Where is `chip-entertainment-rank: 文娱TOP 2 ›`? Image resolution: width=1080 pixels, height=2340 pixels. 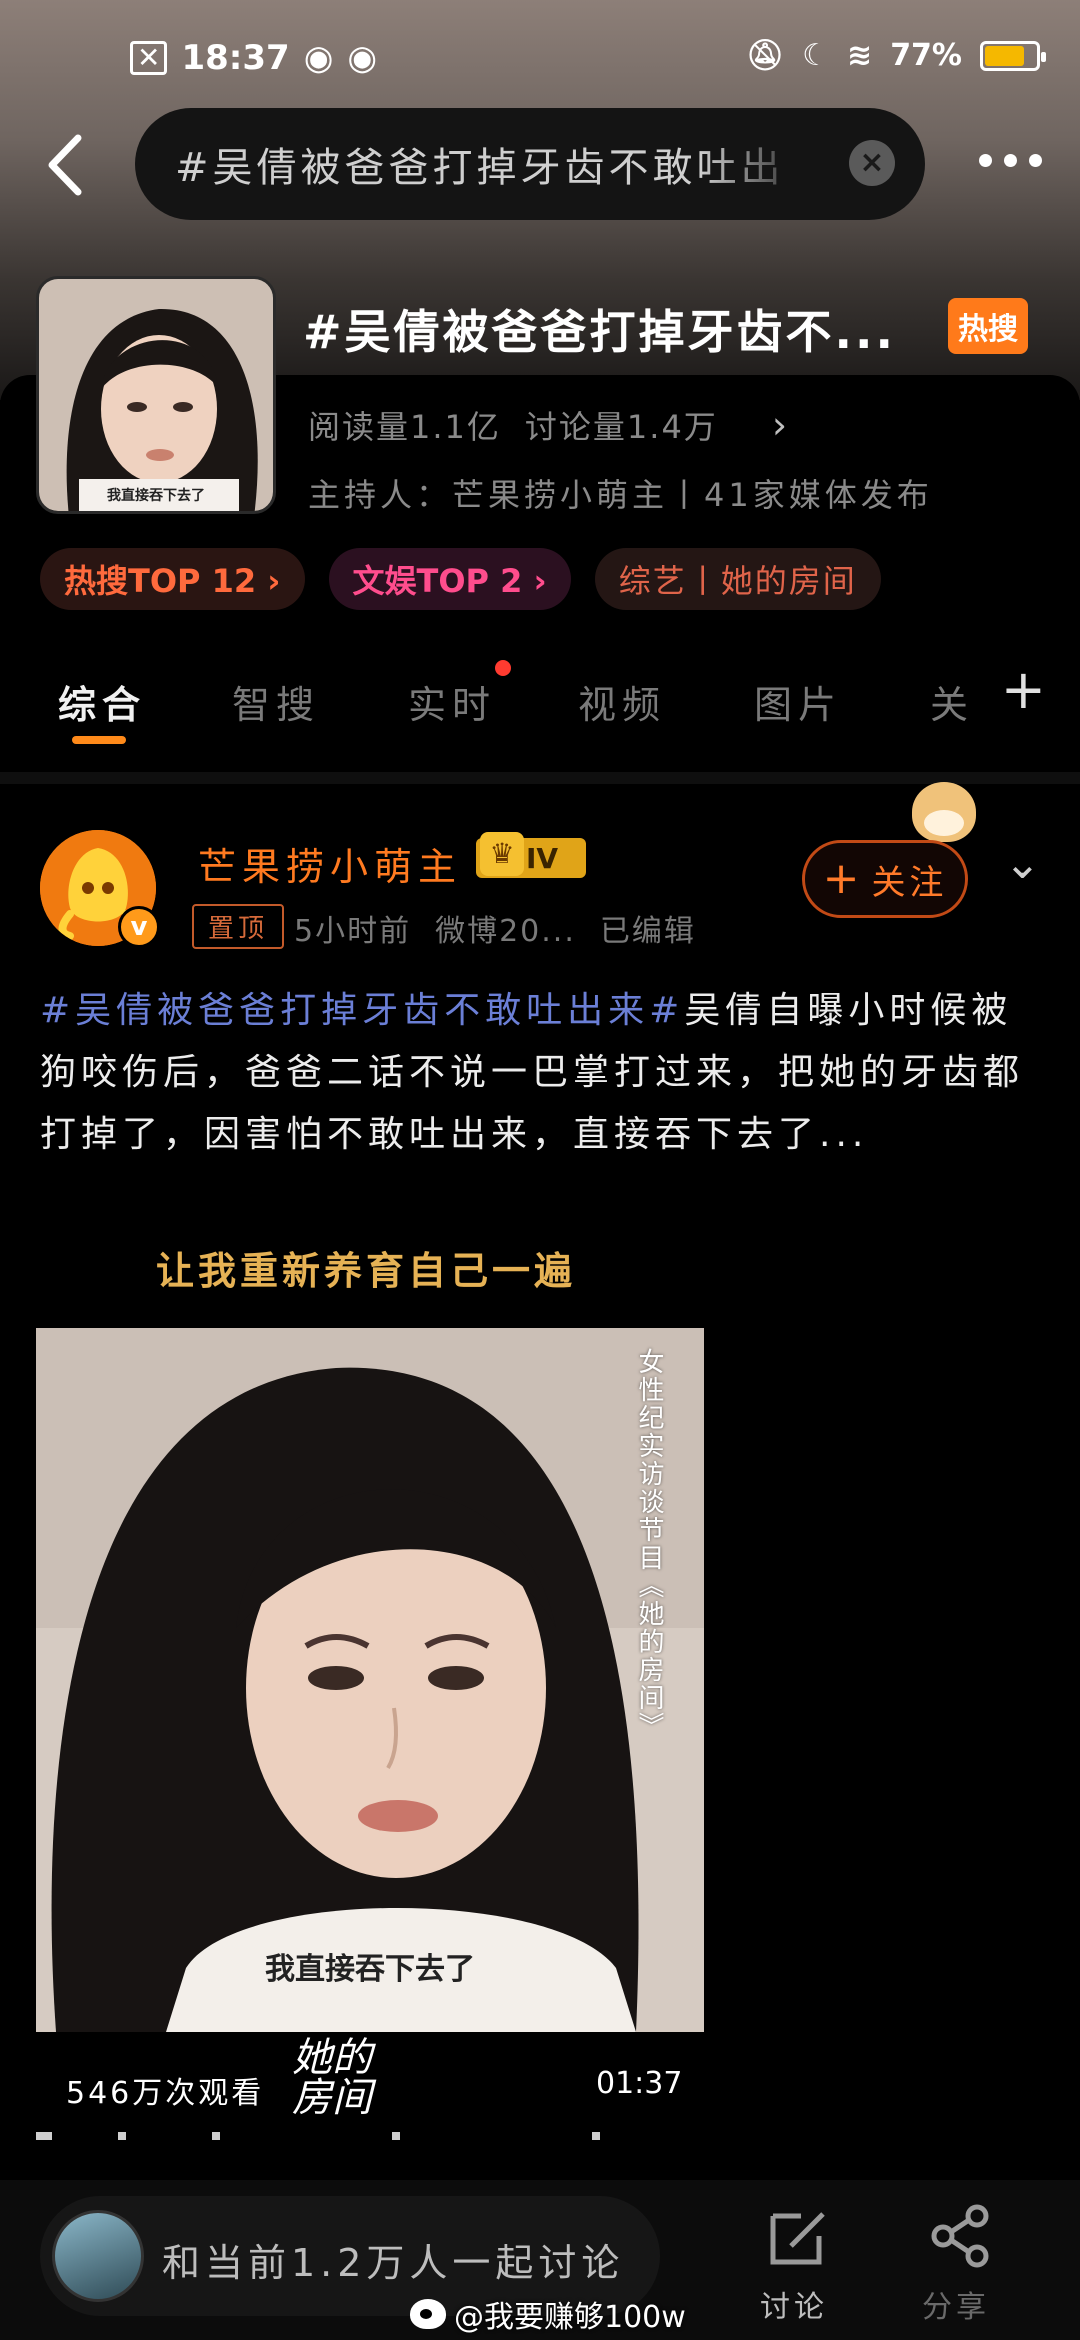 chip-entertainment-rank: 文娱TOP 2 › is located at coordinates (449, 579).